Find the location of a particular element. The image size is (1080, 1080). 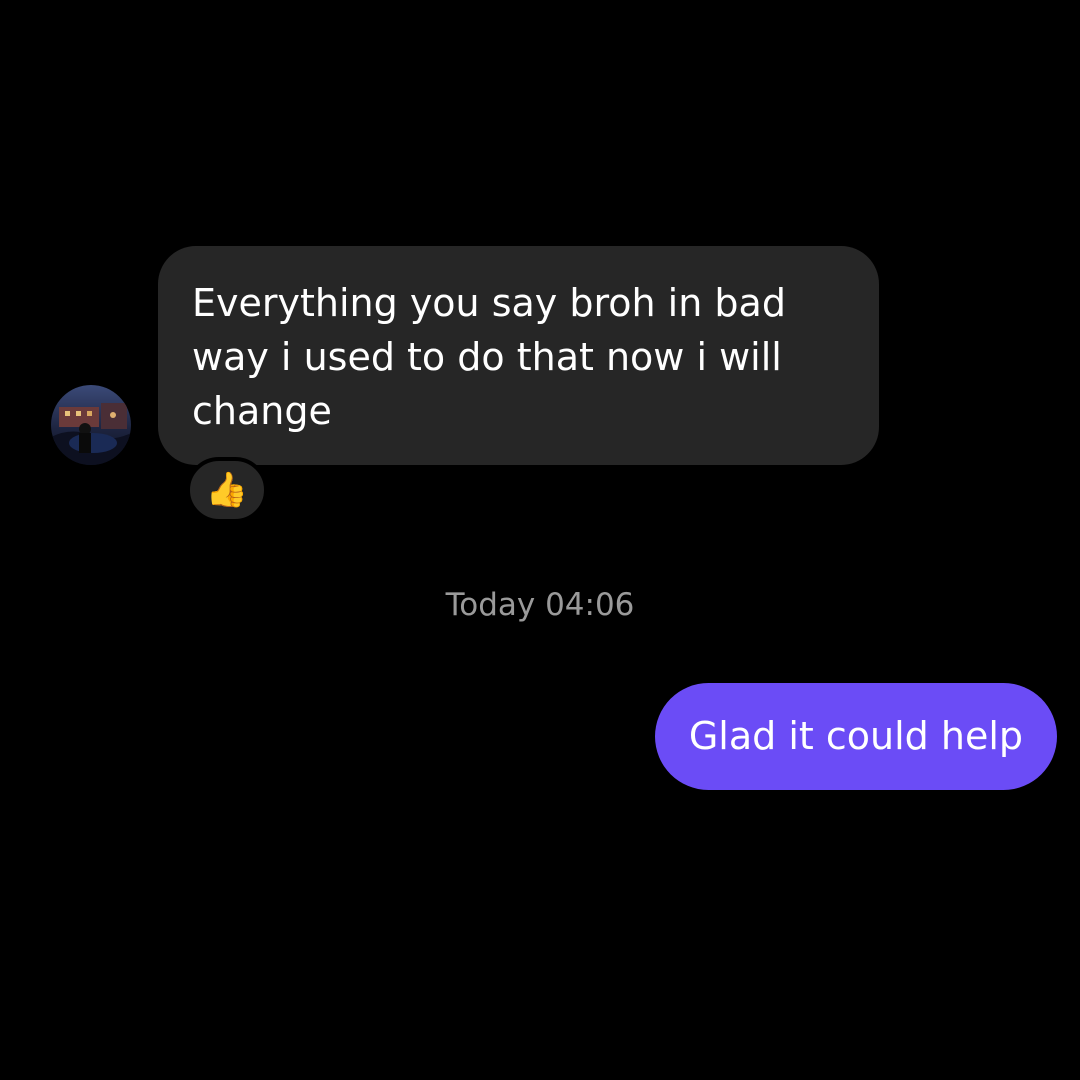

thumbs-up-icon: 👍 is located at coordinates (227, 490).